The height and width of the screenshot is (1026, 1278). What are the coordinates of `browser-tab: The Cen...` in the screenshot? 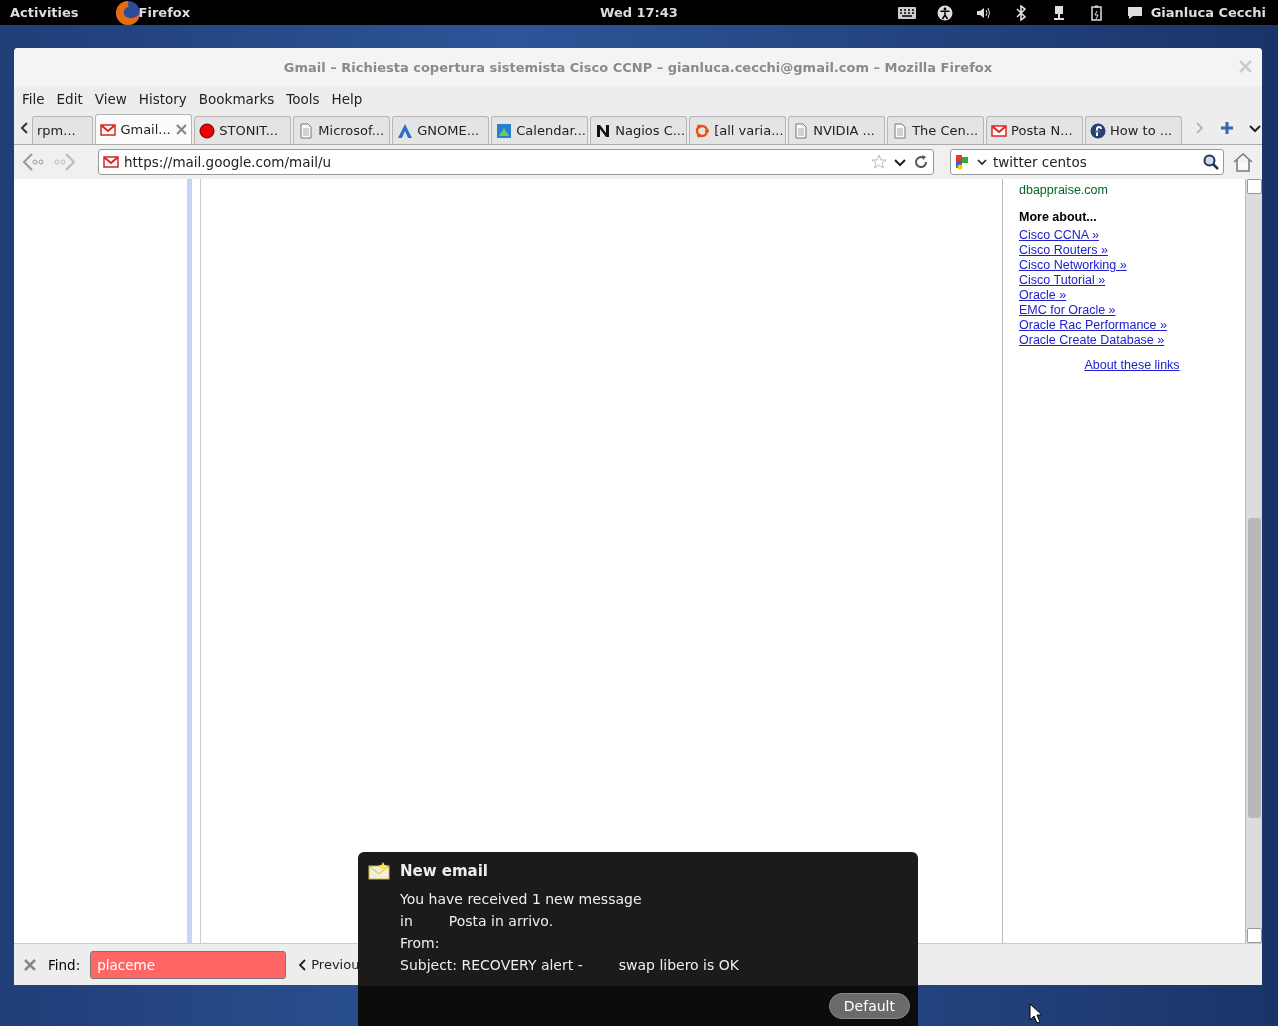 It's located at (936, 130).